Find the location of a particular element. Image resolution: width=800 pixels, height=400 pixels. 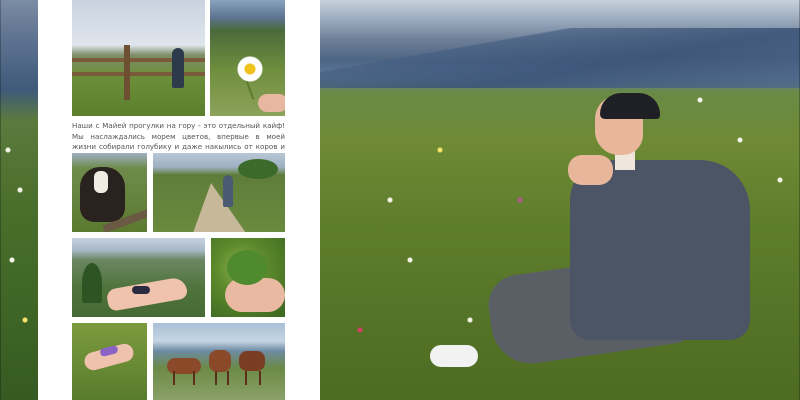

horses-meadow-photo is located at coordinates (219, 361).